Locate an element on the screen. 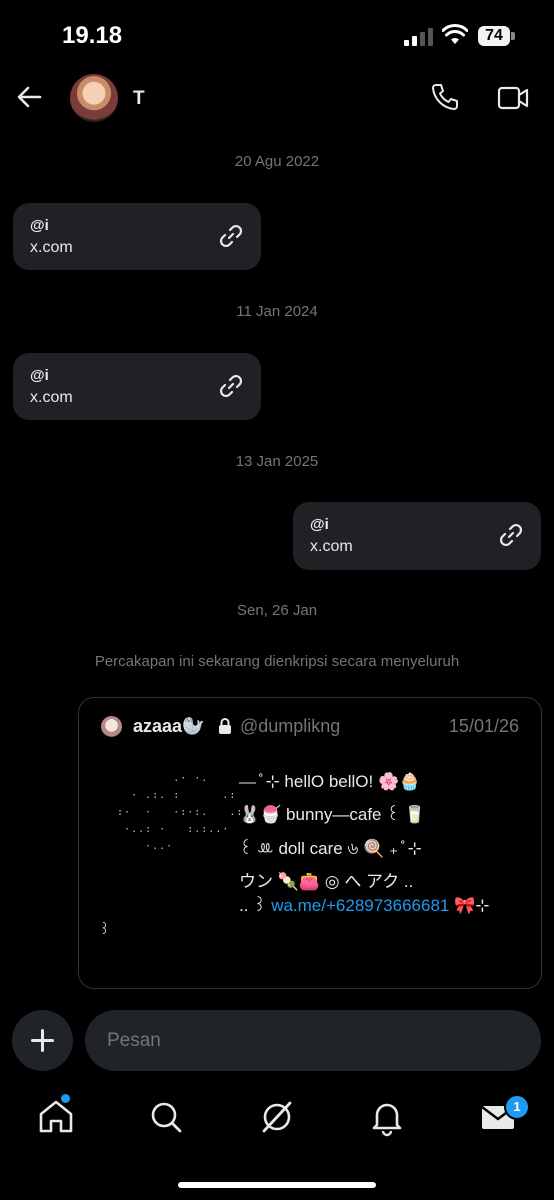 The image size is (554, 1200). battery-level: 74 is located at coordinates (494, 36).